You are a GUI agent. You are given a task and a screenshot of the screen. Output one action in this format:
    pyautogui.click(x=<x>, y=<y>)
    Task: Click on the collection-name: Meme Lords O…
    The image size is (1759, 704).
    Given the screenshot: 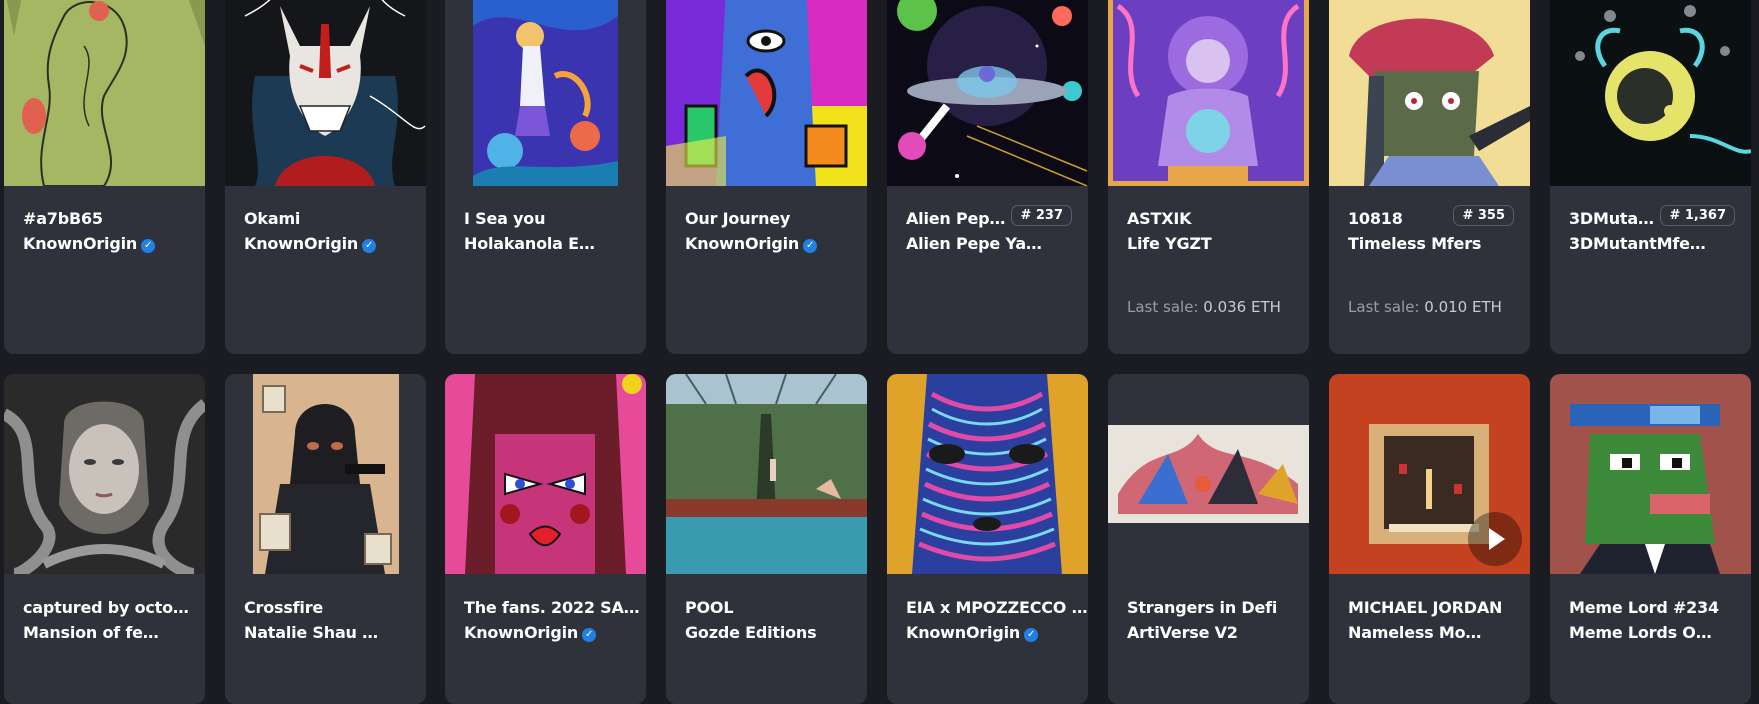 What is the action you would take?
    pyautogui.click(x=1640, y=632)
    